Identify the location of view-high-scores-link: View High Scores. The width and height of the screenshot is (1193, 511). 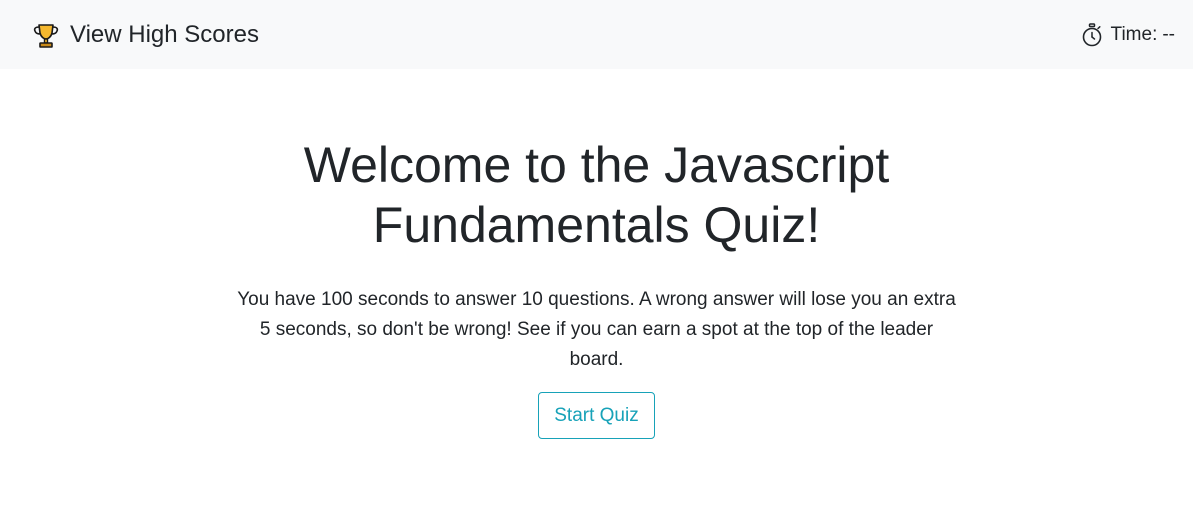
(145, 35).